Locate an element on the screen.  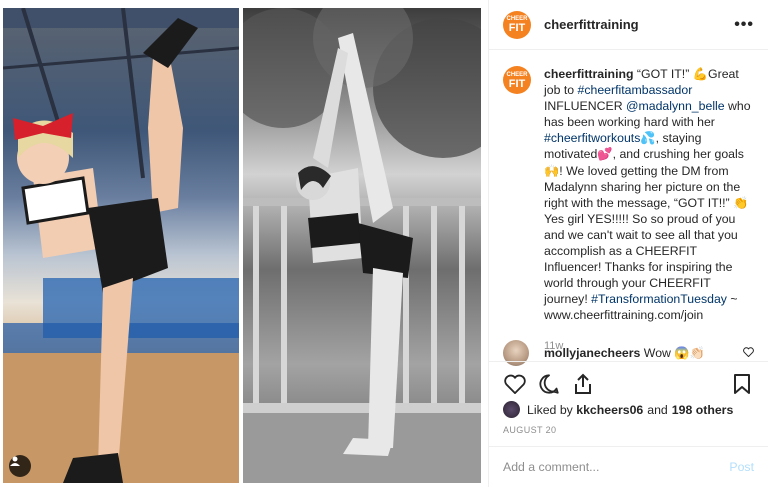
more-options-icon: ••• is located at coordinates (744, 25).